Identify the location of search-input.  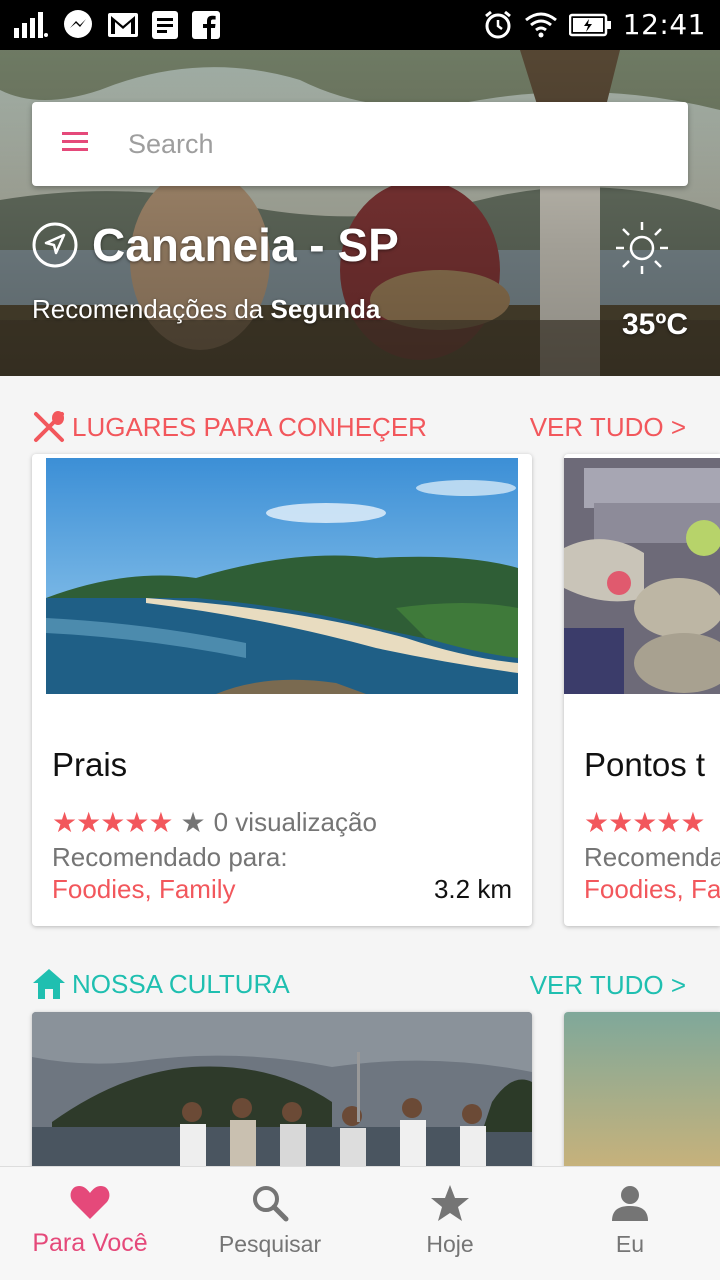
(398, 144).